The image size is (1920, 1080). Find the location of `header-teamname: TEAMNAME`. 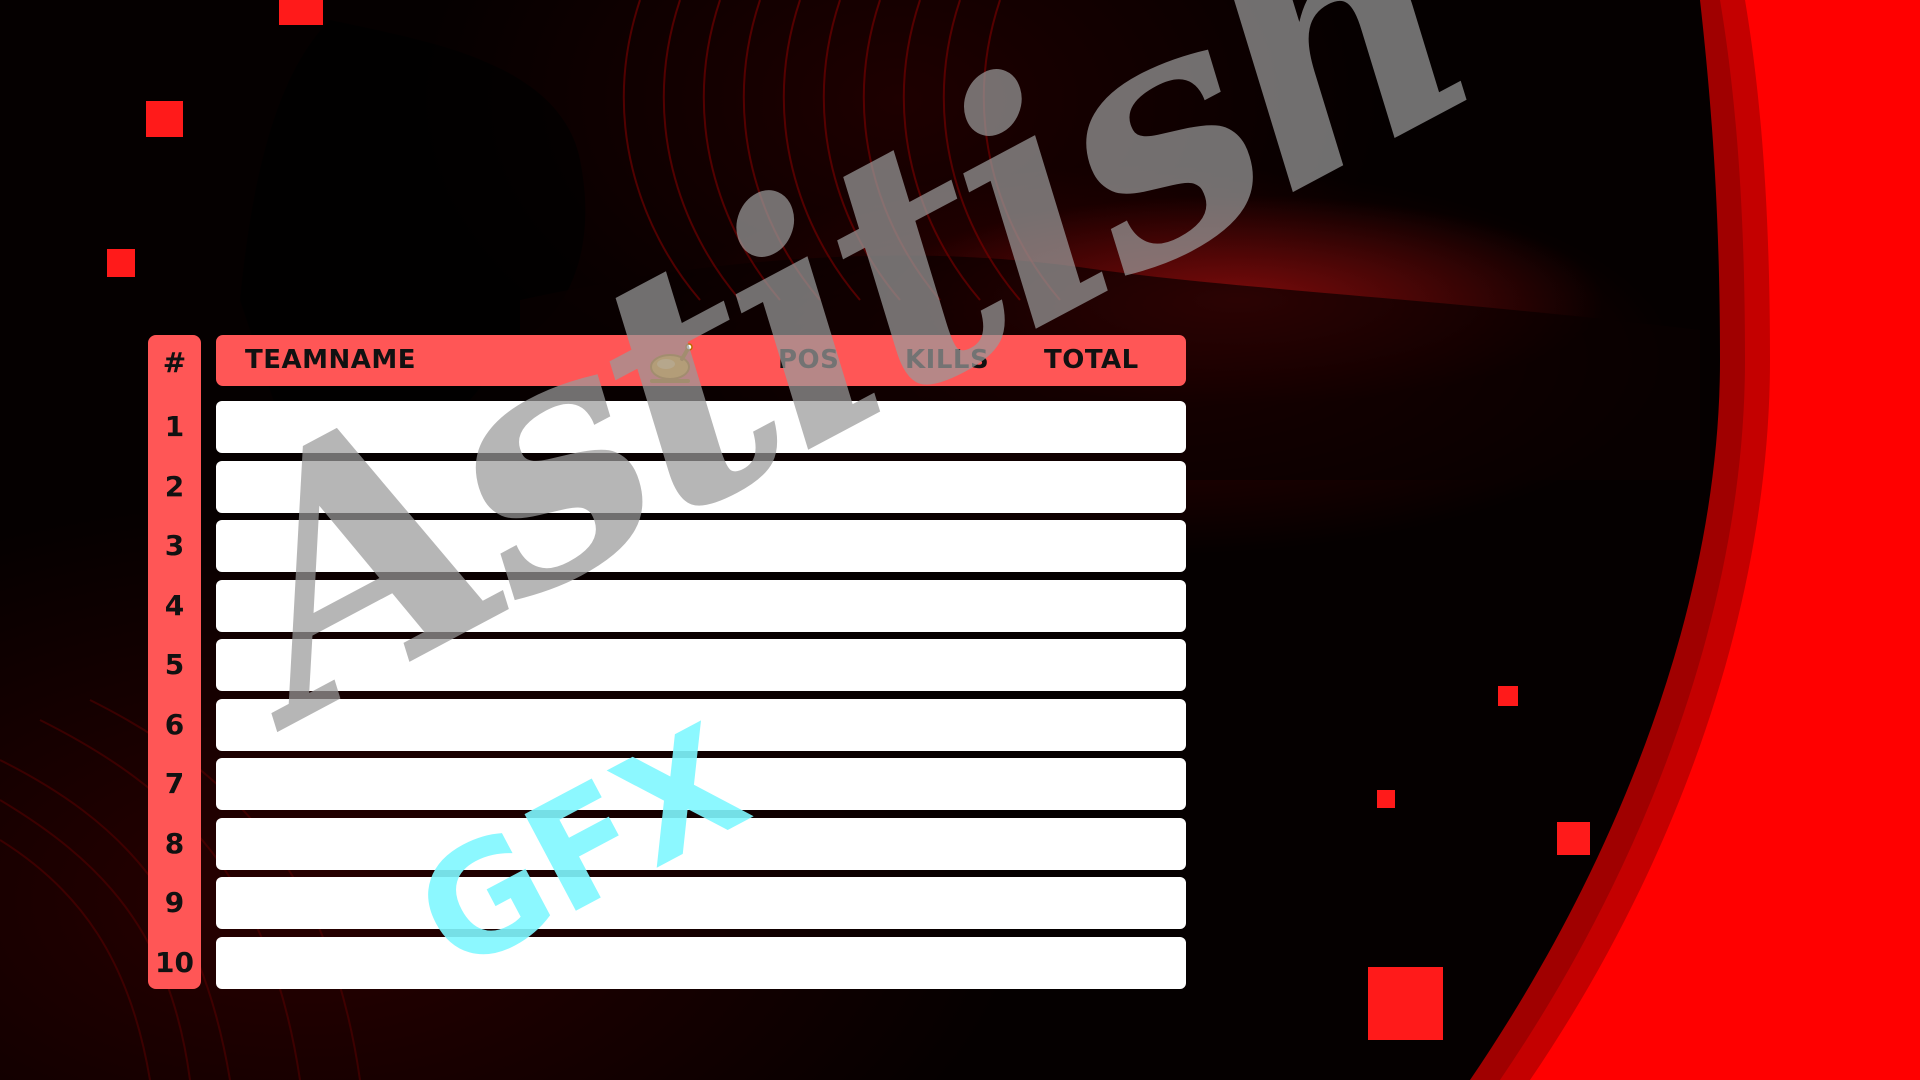

header-teamname: TEAMNAME is located at coordinates (331, 360).